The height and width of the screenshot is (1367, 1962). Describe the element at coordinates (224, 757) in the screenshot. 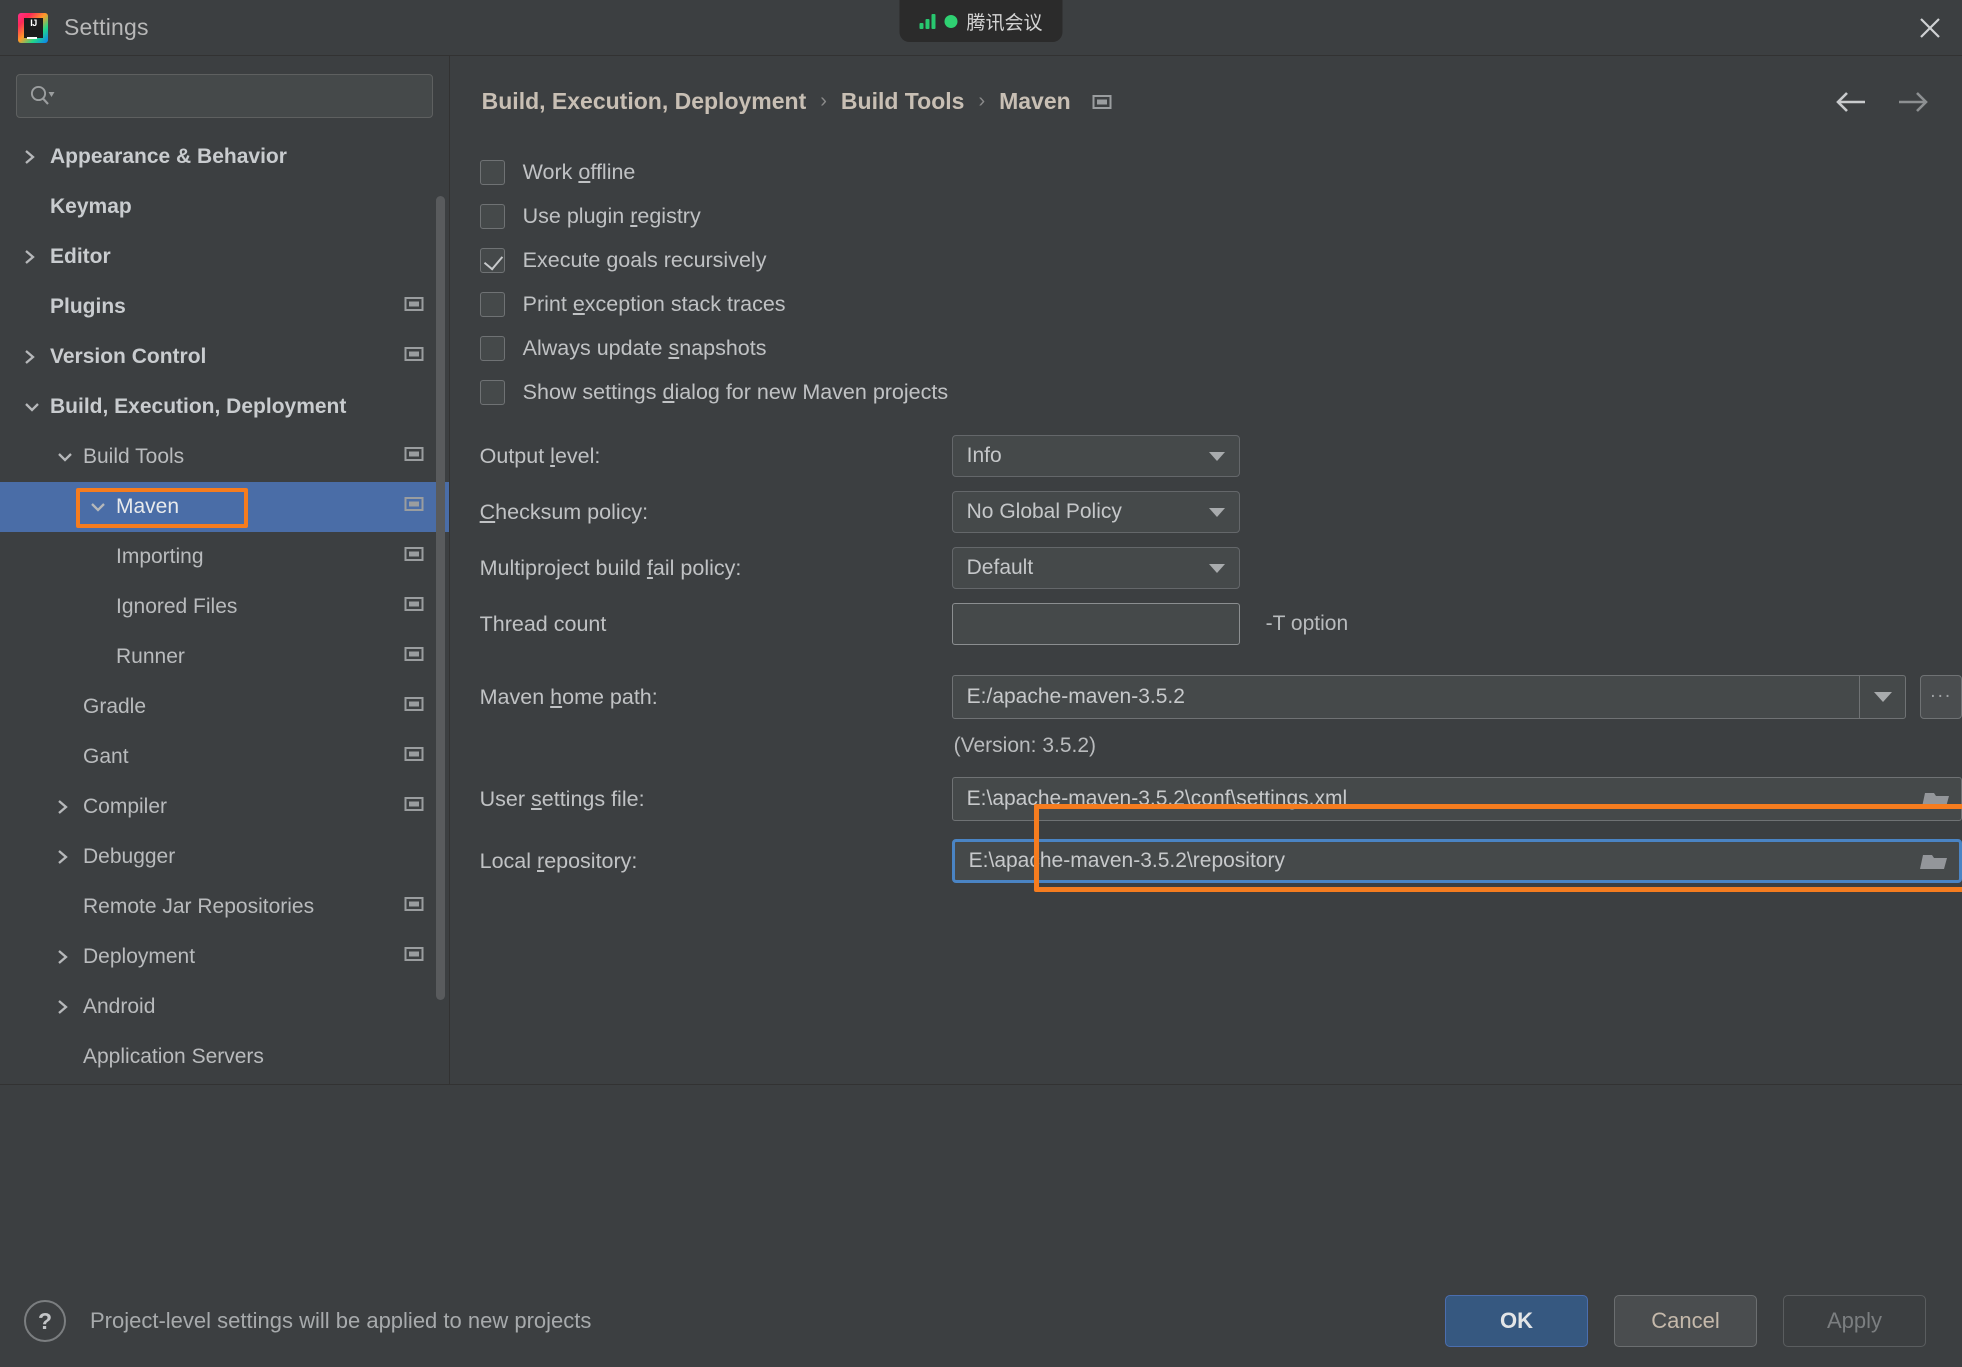

I see `sidebar-item-gant: Gant` at that location.